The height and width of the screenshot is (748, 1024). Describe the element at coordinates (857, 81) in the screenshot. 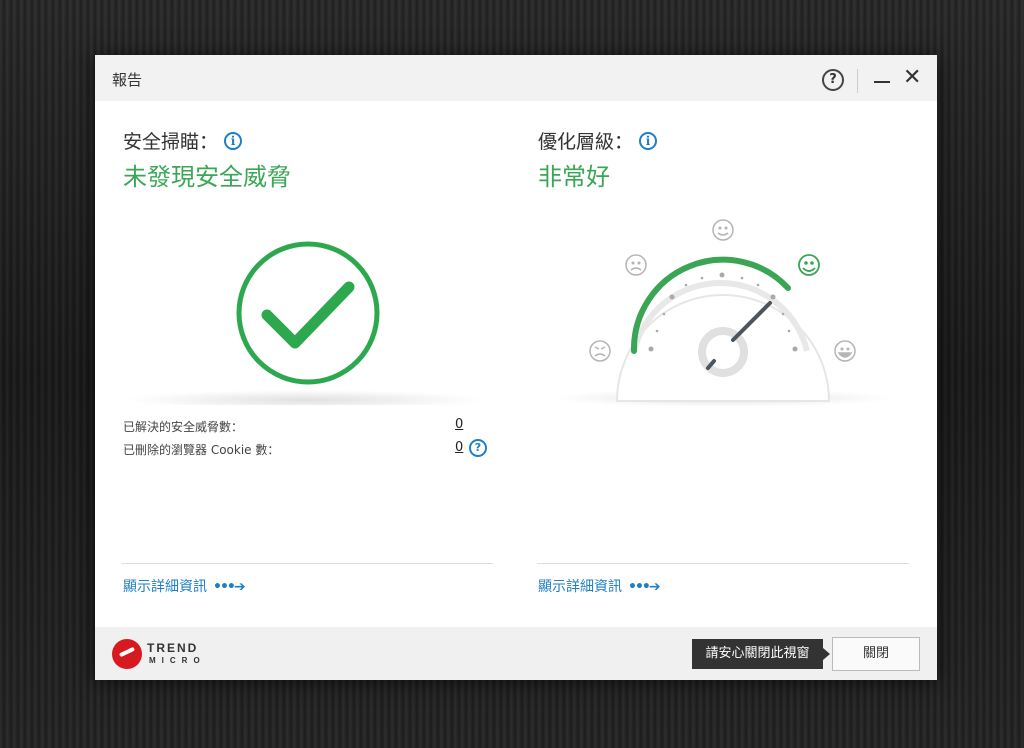

I see `titlebar-separator` at that location.